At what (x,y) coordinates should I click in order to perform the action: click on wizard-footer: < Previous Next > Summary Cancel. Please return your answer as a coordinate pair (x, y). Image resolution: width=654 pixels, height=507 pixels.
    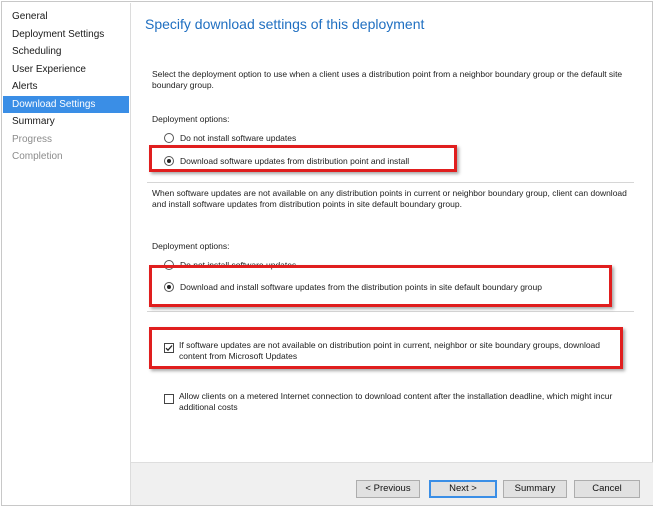
    Looking at the image, I should click on (392, 483).